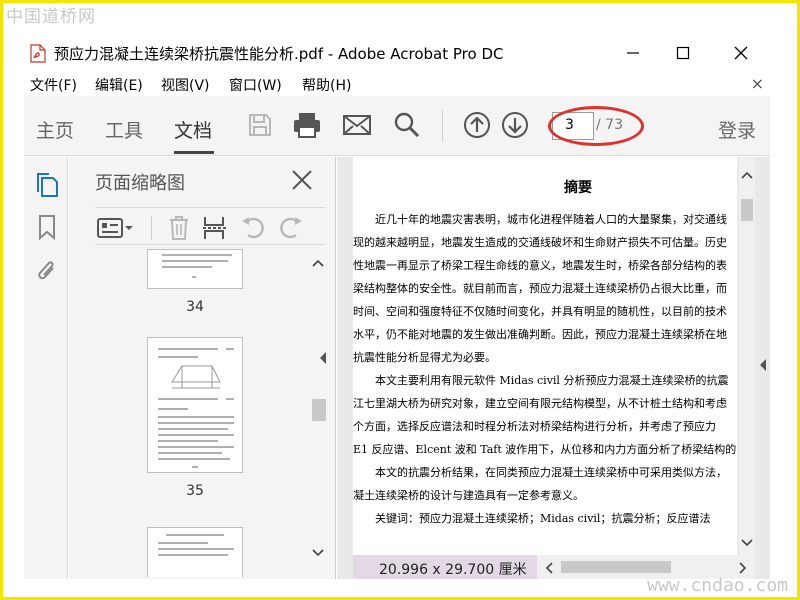 The height and width of the screenshot is (600, 800). Describe the element at coordinates (185, 85) in the screenshot. I see `menu-view: 视图(V)` at that location.